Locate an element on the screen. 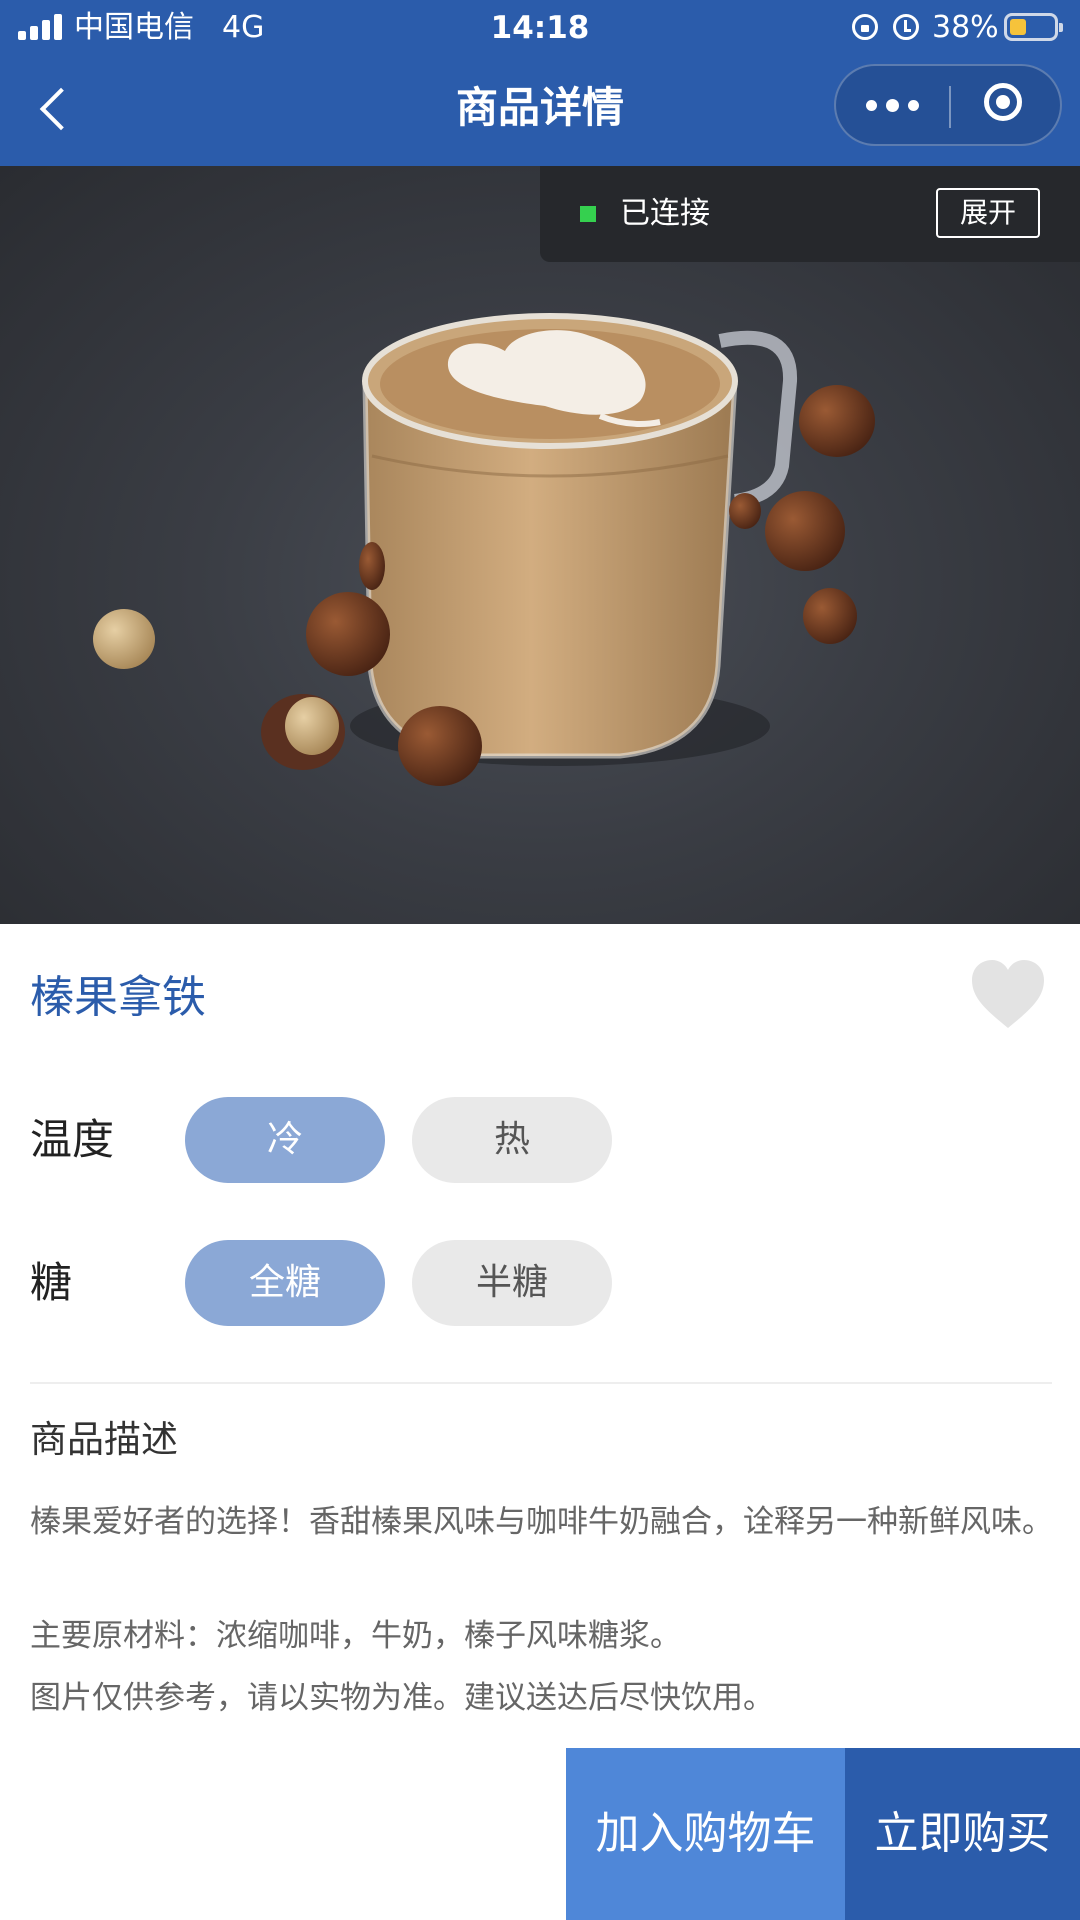  connection-status-text: 已连接 is located at coordinates (665, 213).